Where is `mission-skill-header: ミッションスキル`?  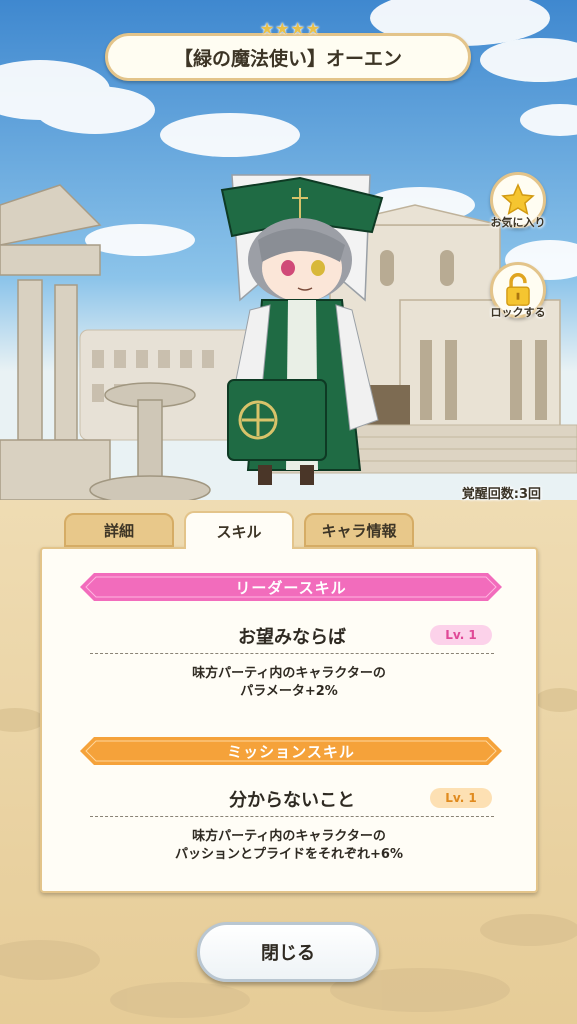
mission-skill-header: ミッションスキル is located at coordinates (291, 751).